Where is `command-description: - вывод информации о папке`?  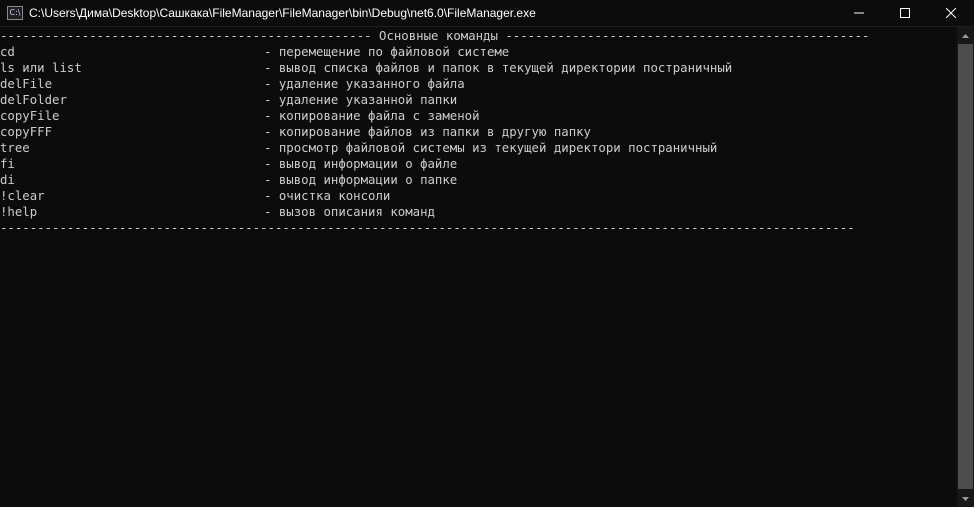
command-description: - вывод информации о папке is located at coordinates (361, 180).